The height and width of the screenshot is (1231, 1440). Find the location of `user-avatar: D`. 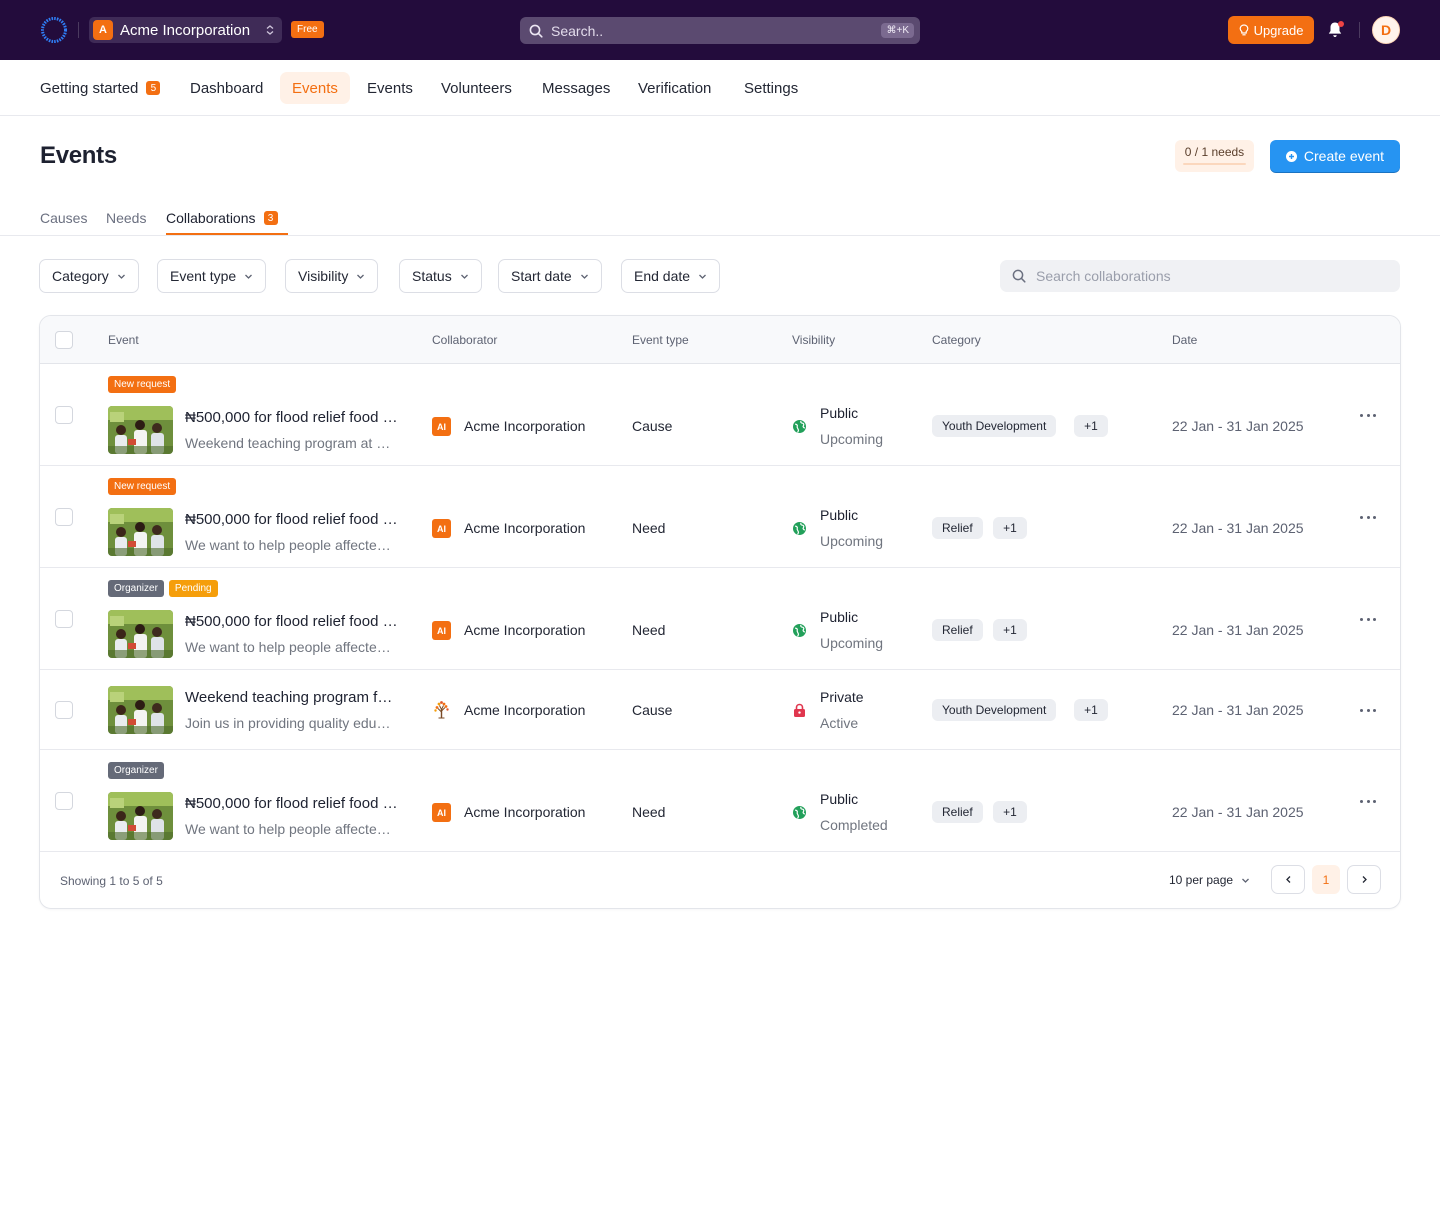

user-avatar: D is located at coordinates (1386, 30).